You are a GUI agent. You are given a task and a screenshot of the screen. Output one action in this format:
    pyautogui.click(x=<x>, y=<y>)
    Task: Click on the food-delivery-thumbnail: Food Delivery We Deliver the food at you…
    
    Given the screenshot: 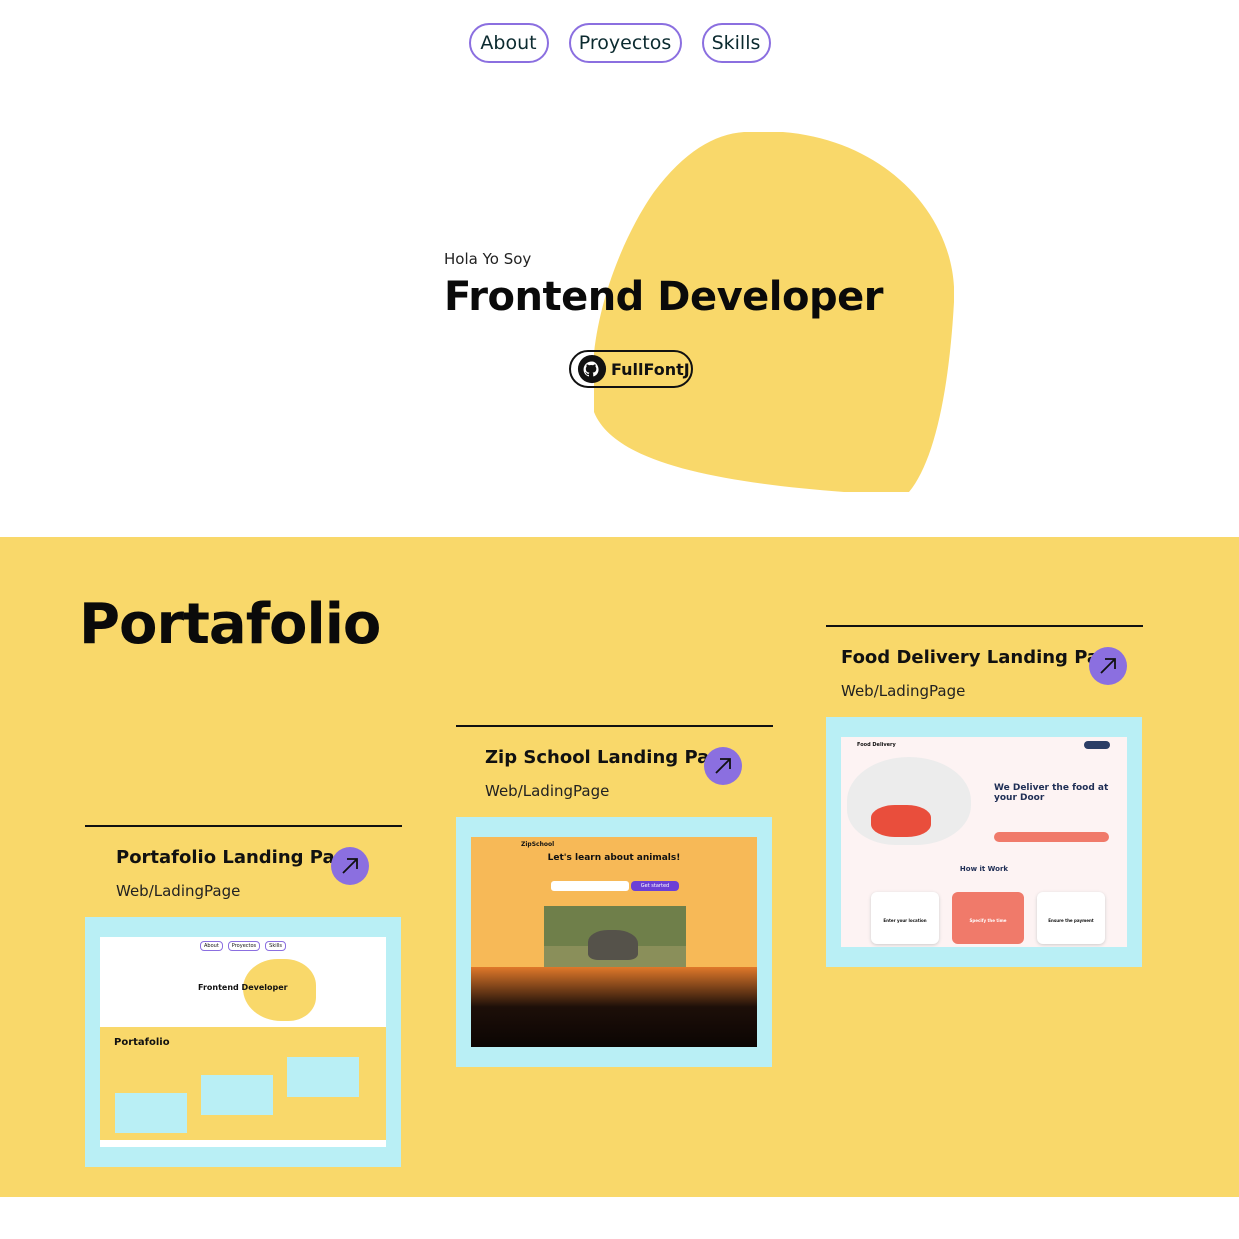 What is the action you would take?
    pyautogui.click(x=984, y=842)
    